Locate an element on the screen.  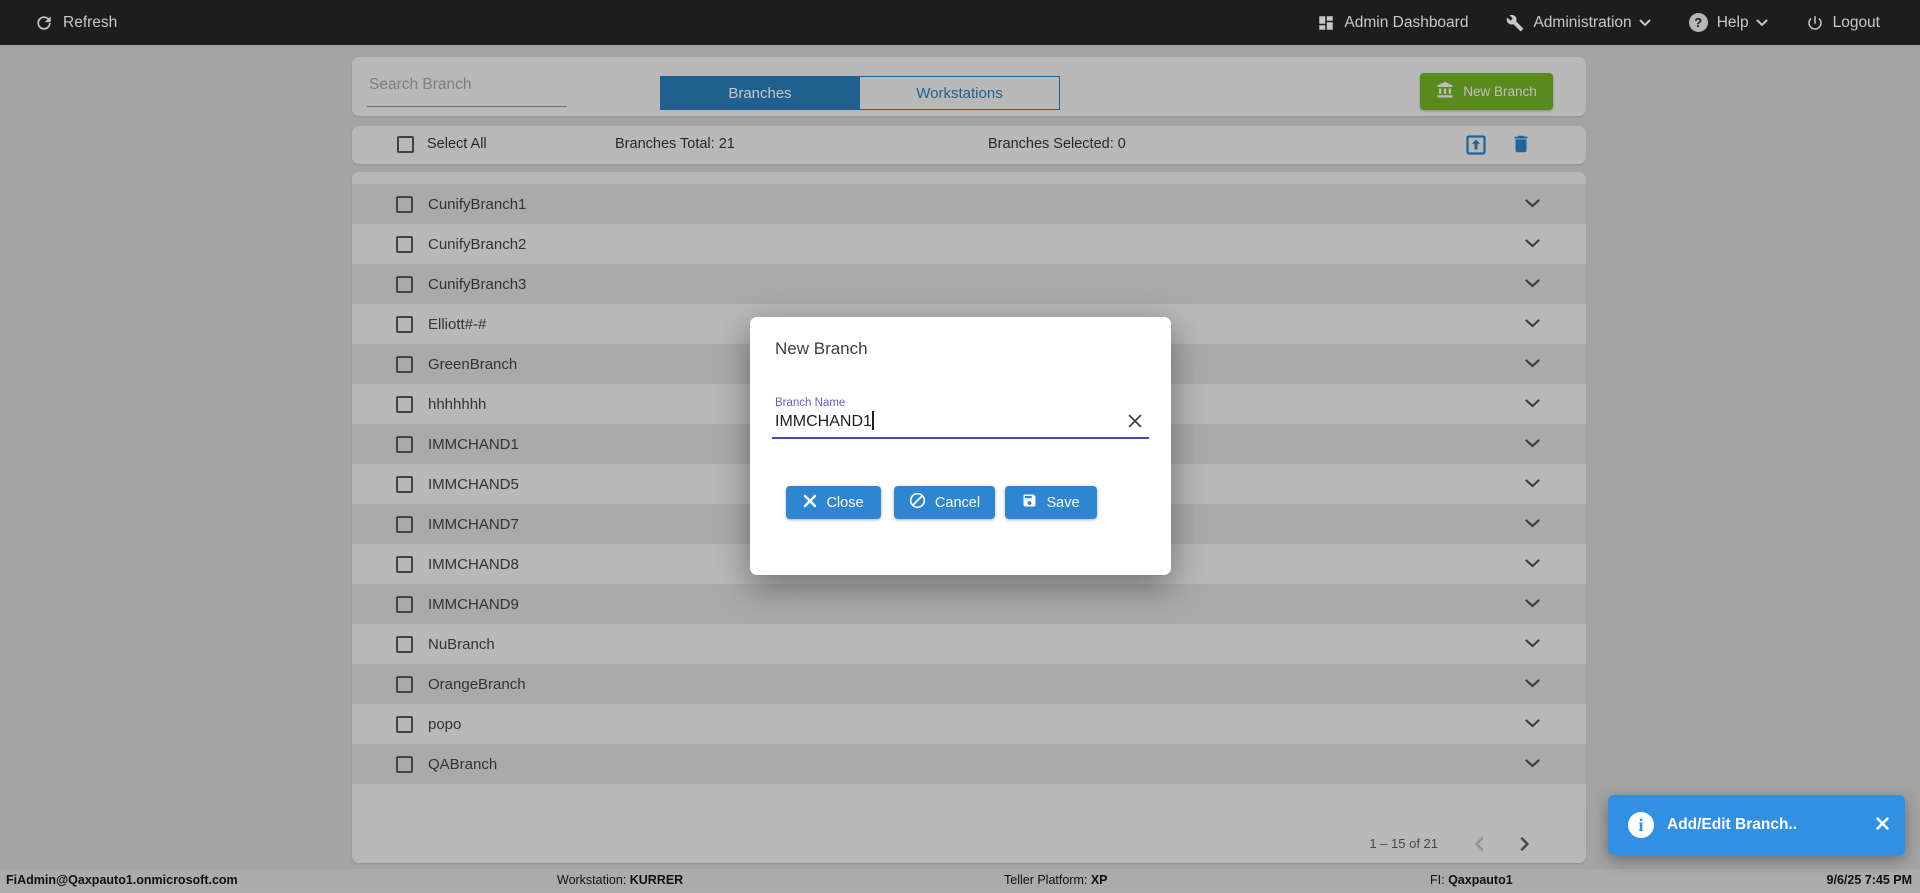
cancel-button: Cancel is located at coordinates (944, 502).